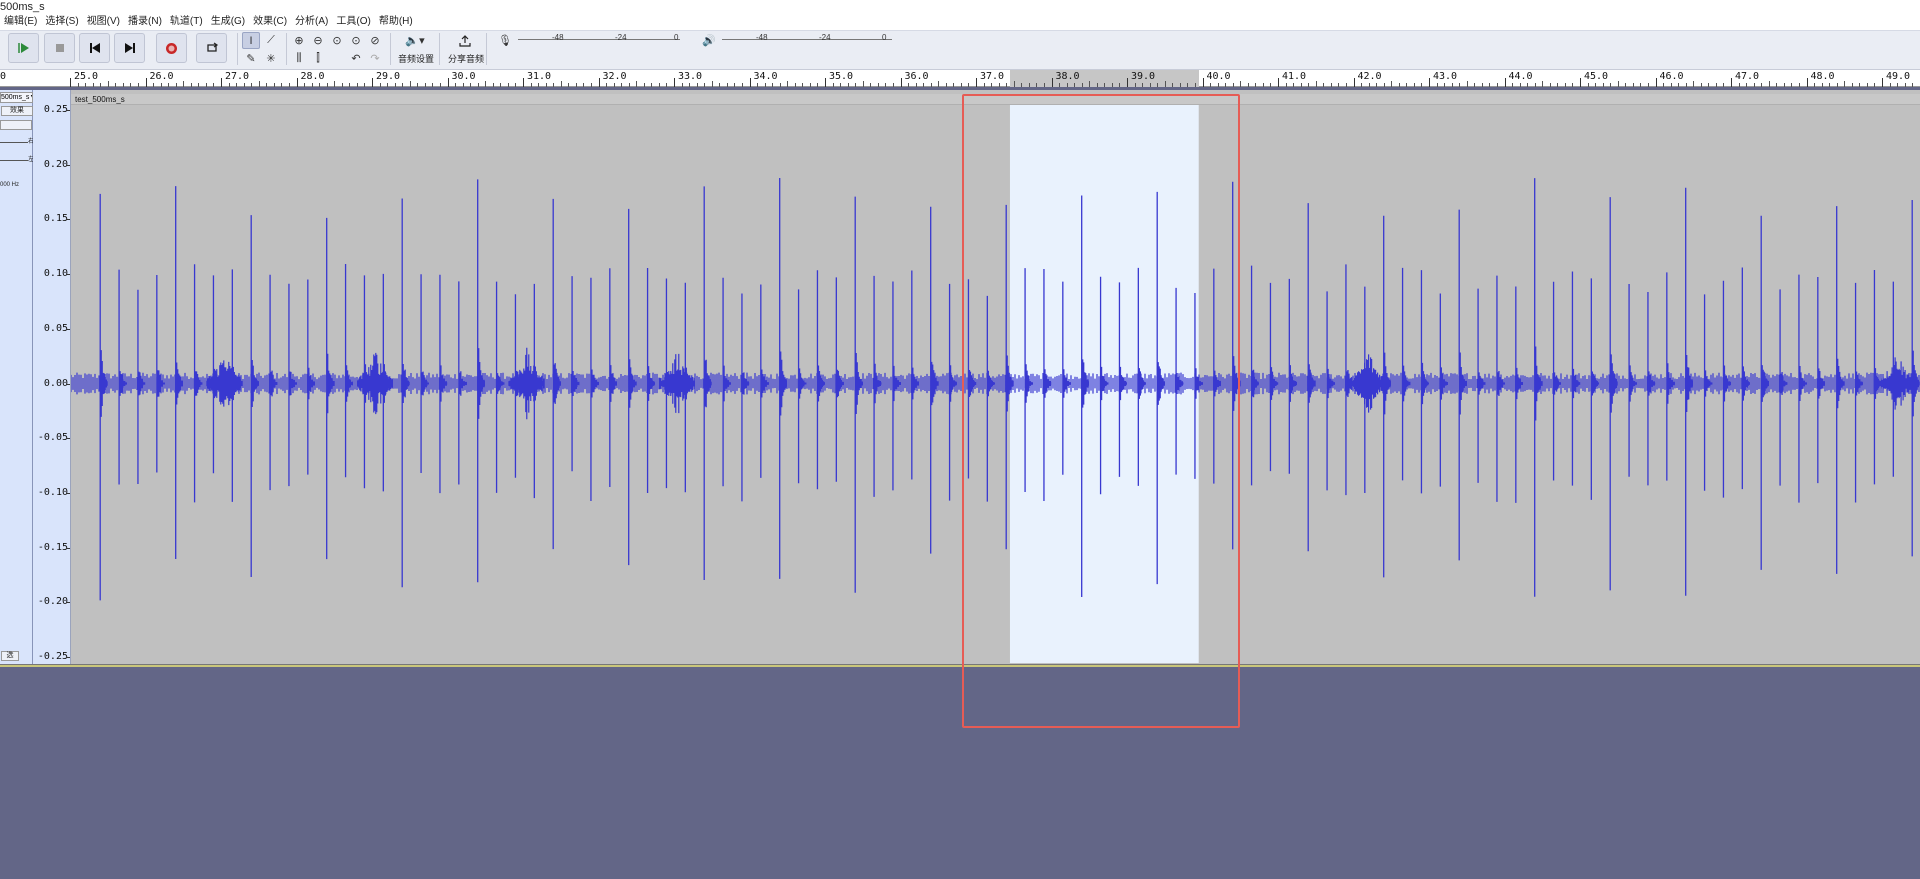  What do you see at coordinates (14, 160) in the screenshot?
I see `pan-slider` at bounding box center [14, 160].